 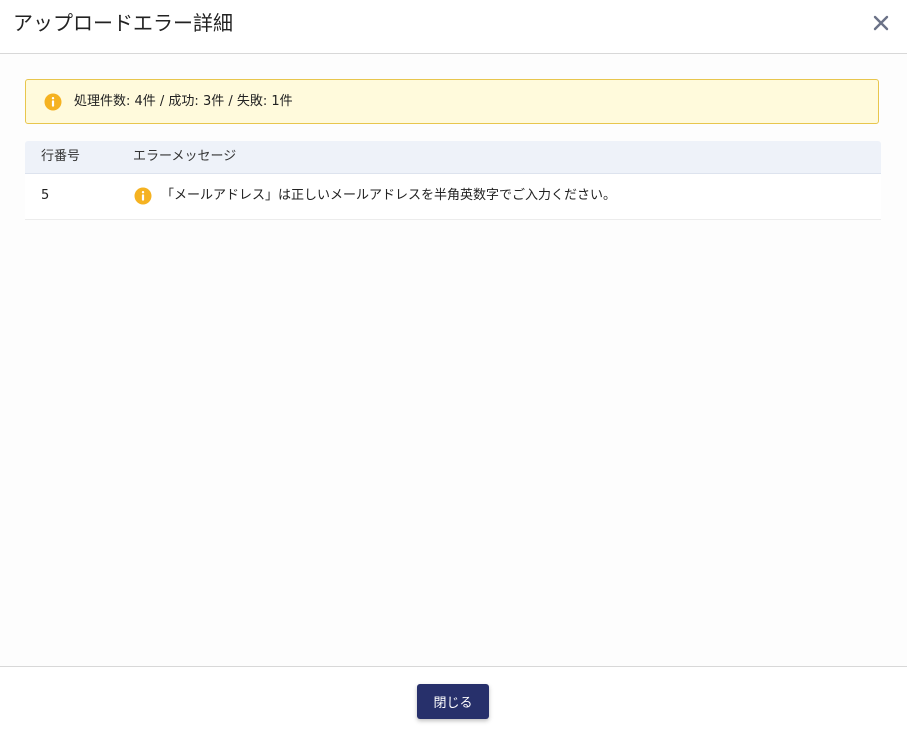 I want to click on error-message-cell: 「メールアドレス」は正しいメールアドレスを半角英数字でご入力ください。, so click(x=389, y=195).